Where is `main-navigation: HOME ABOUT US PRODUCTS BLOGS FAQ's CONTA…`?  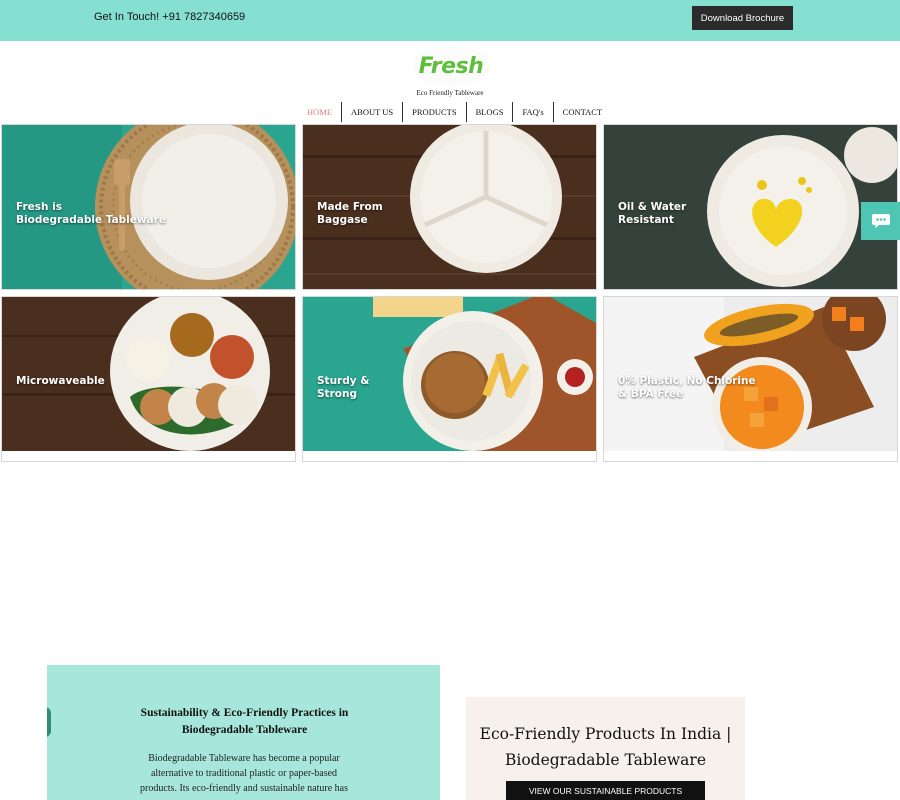 main-navigation: HOME ABOUT US PRODUCTS BLOGS FAQ's CONTA… is located at coordinates (454, 112).